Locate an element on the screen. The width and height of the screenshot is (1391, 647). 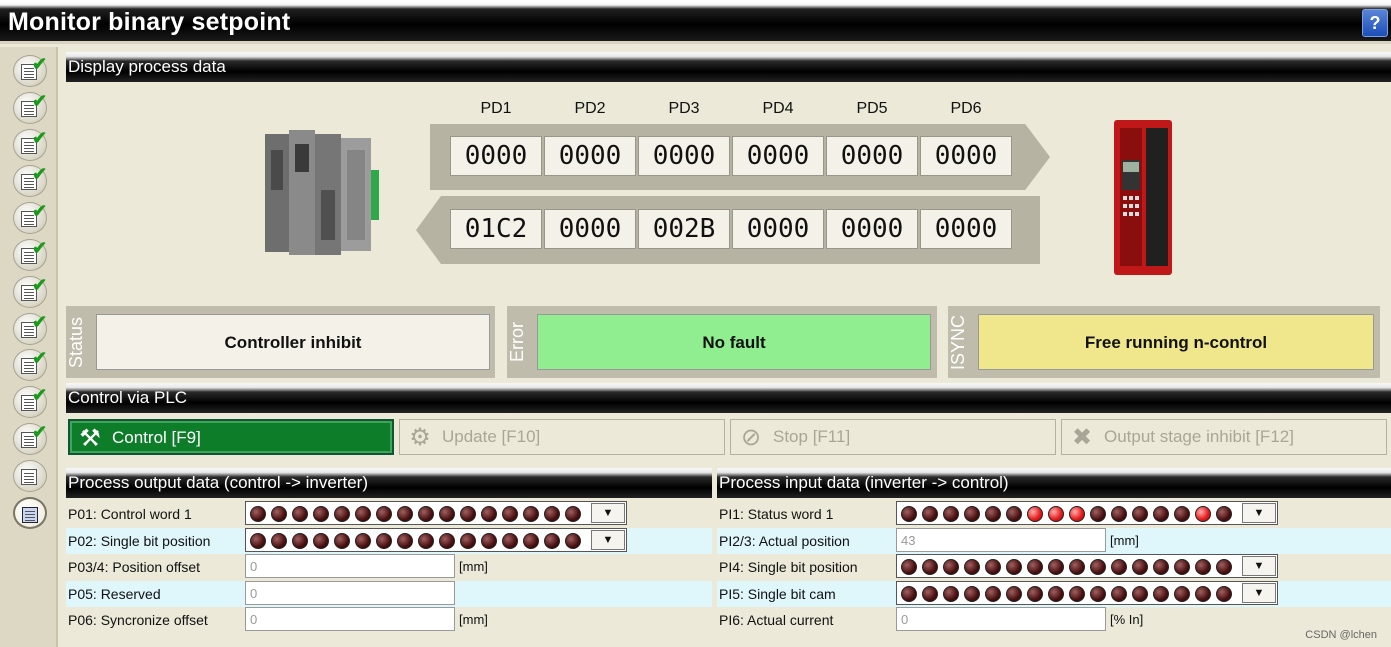
isync-panel: ISYNC Free running n-control is located at coordinates (1164, 342).